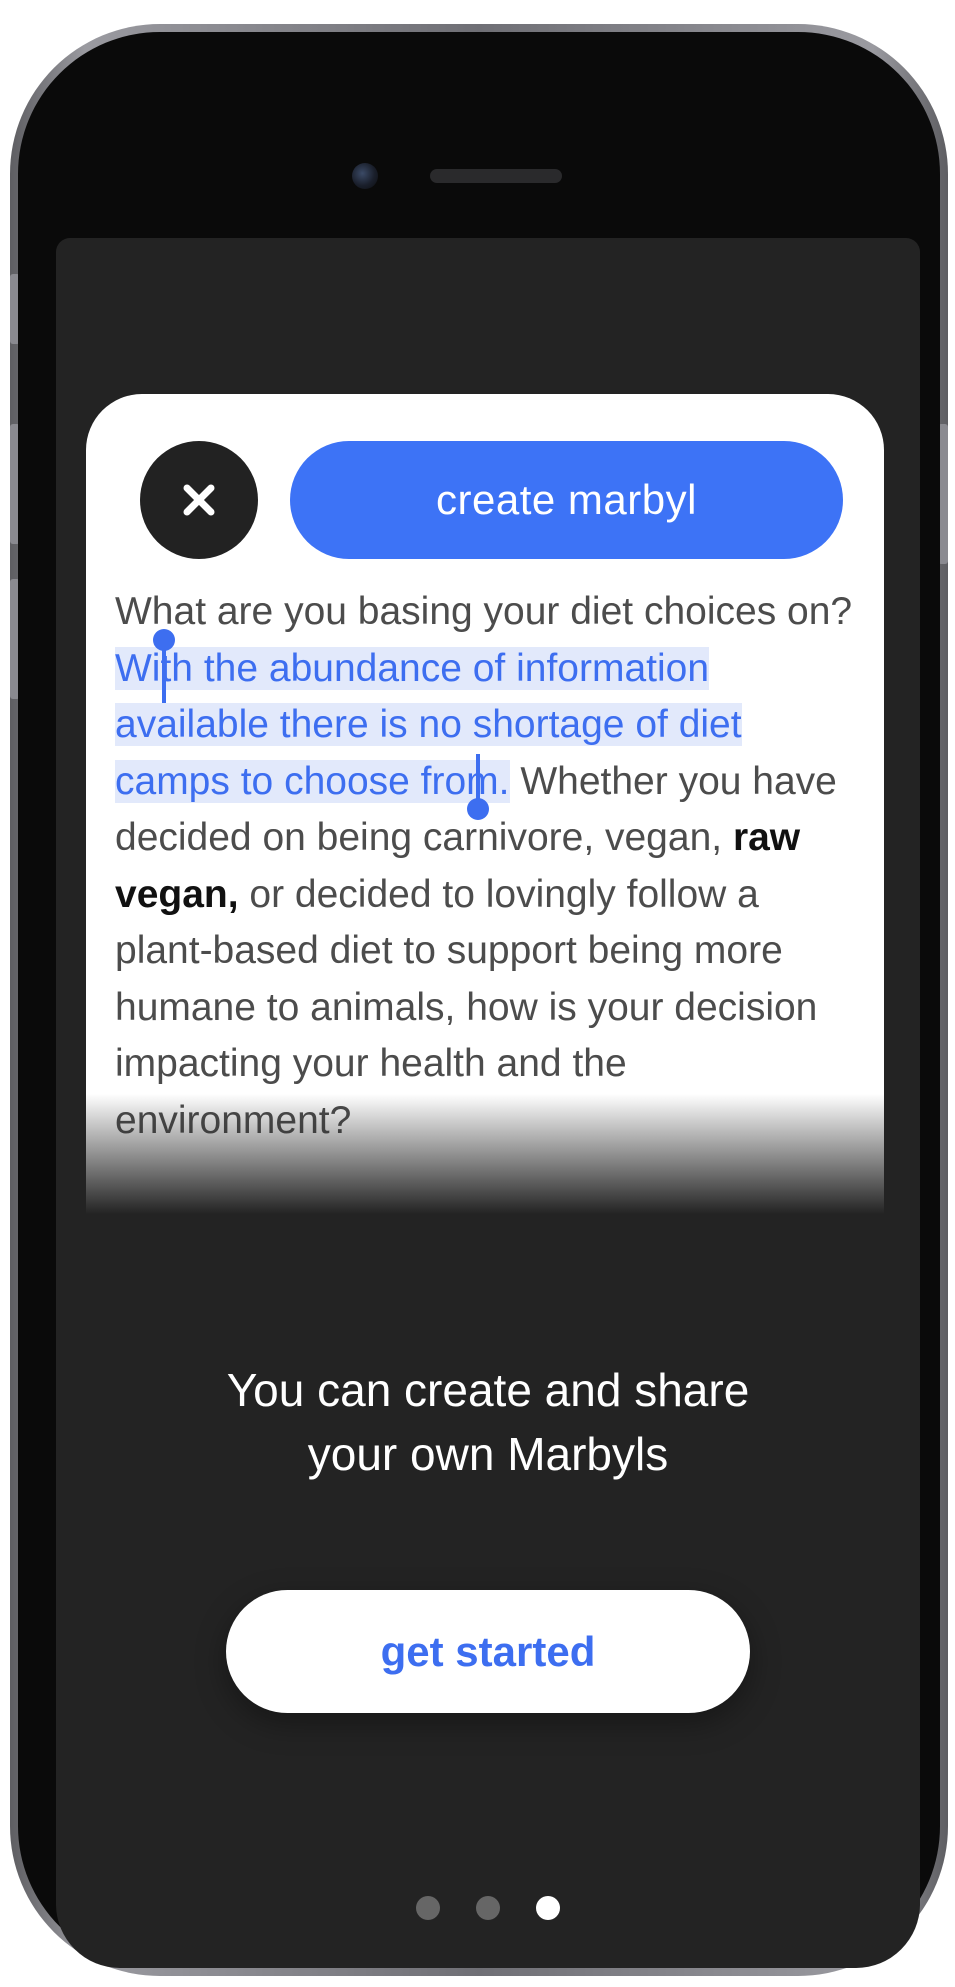 The width and height of the screenshot is (955, 1987). Describe the element at coordinates (478, 787) in the screenshot. I see `selection-end-handle` at that location.